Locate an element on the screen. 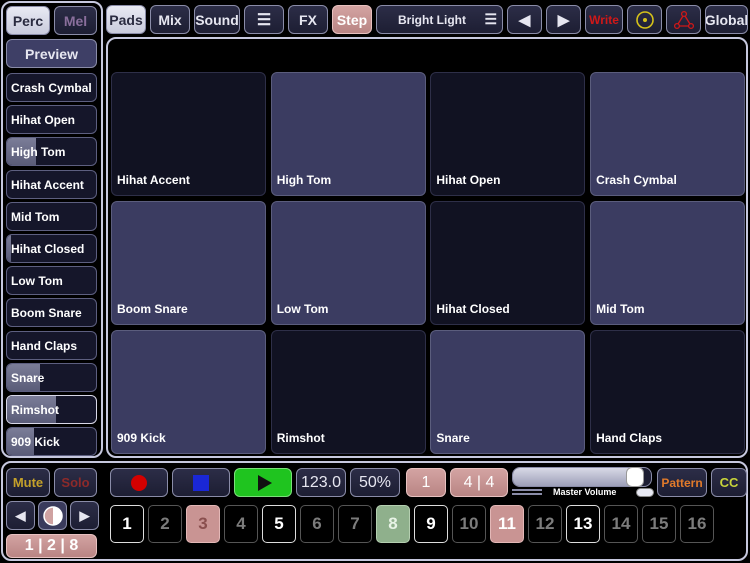 This screenshot has width=750, height=563. step-button: 10 is located at coordinates (469, 524).